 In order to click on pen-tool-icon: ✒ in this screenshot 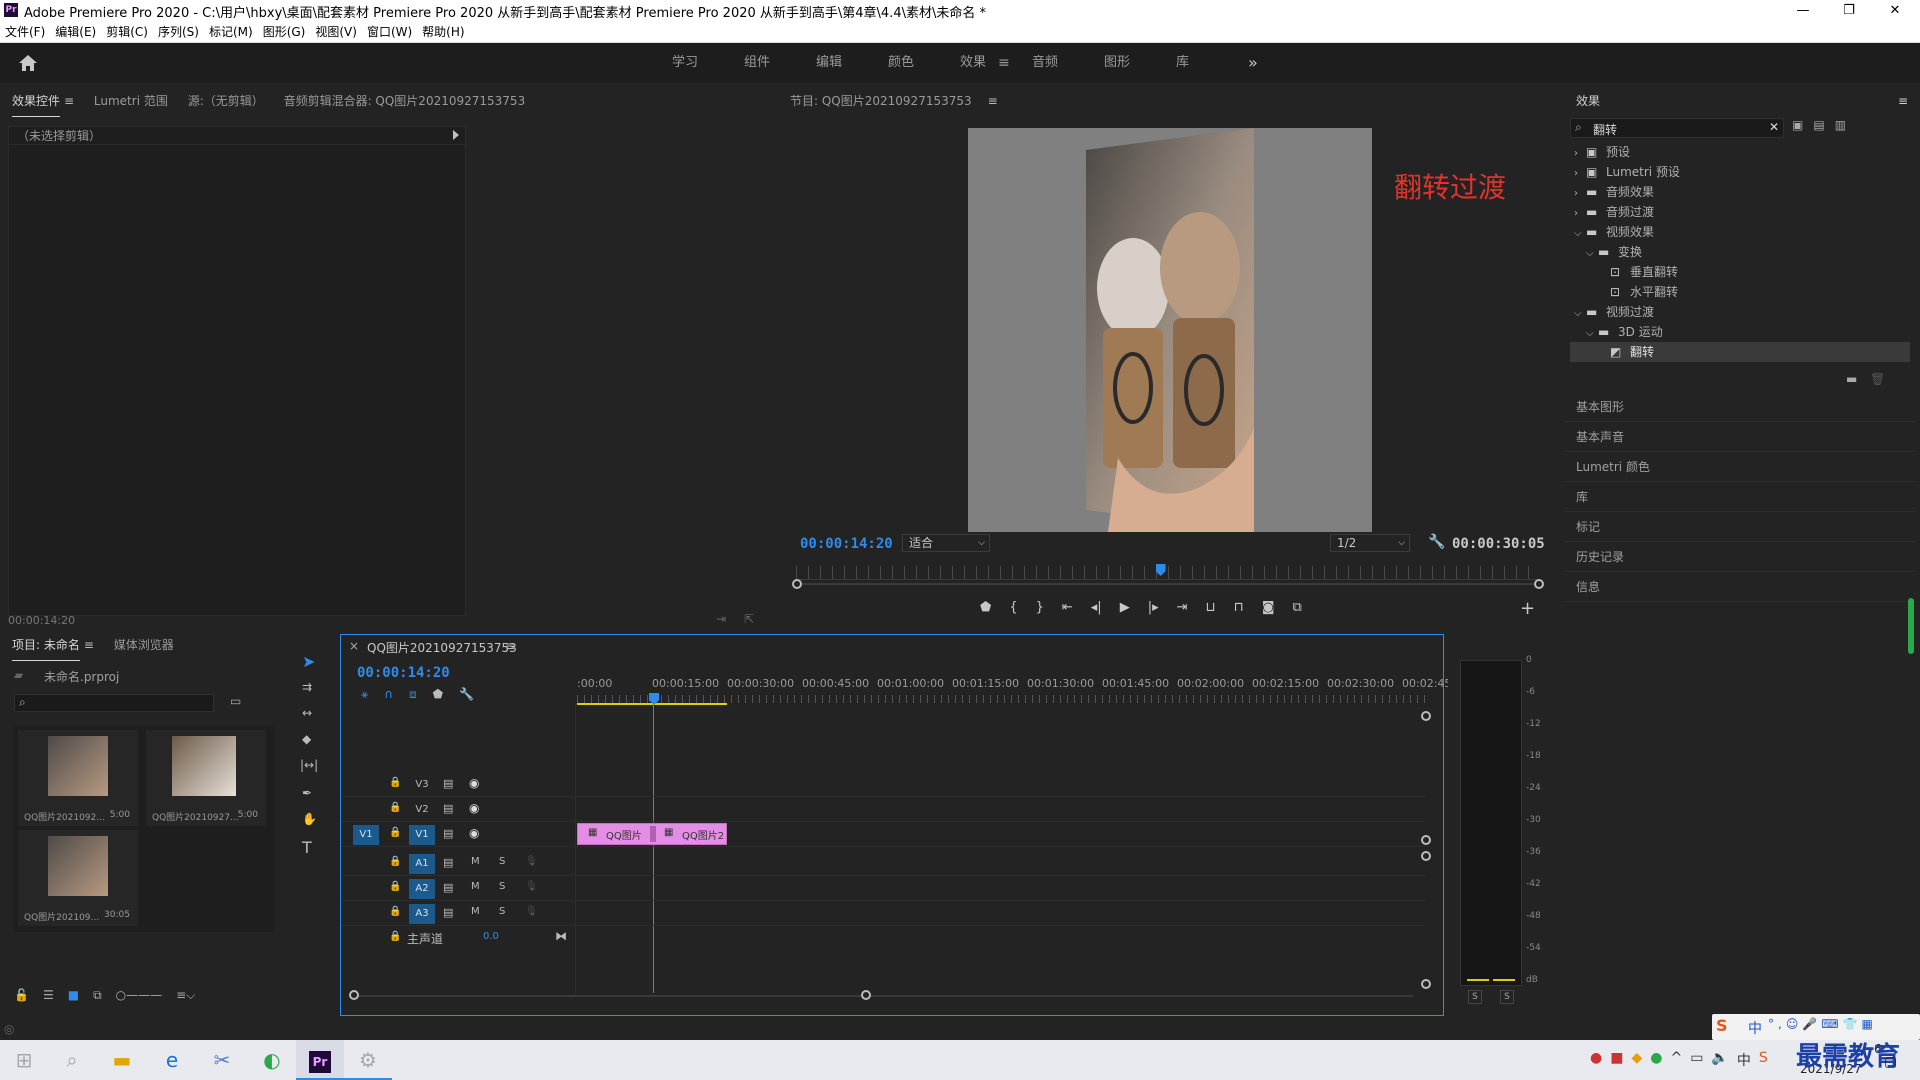, I will do `click(307, 793)`.